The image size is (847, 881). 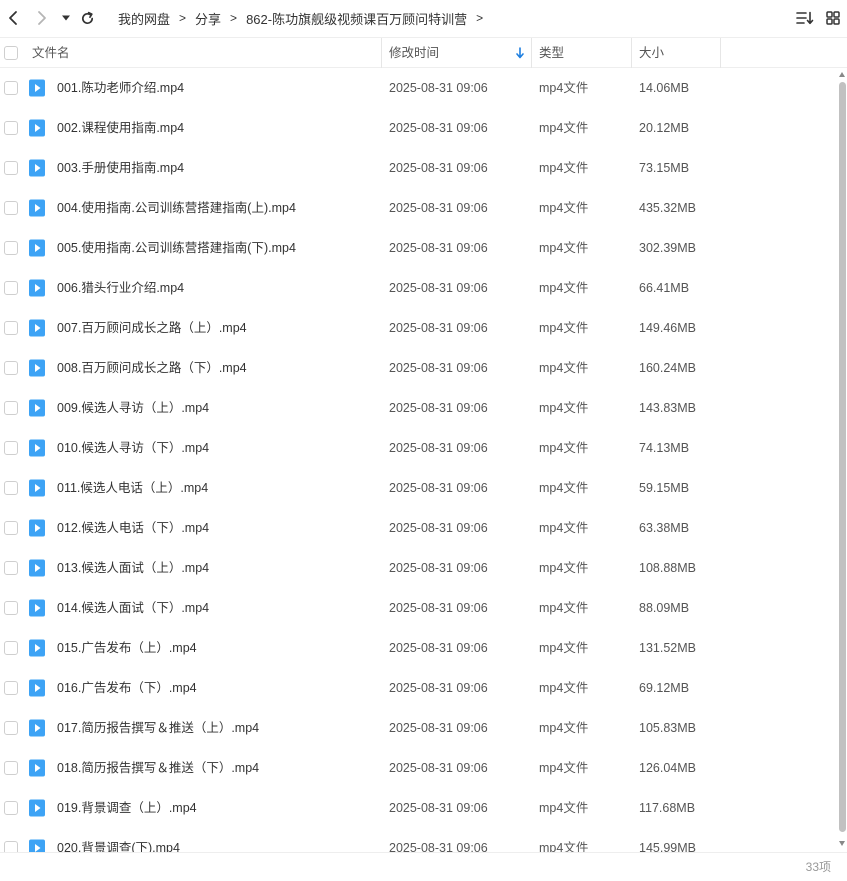 What do you see at coordinates (356, 18) in the screenshot?
I see `breadcrumb-current-folder: 862-陈功旗舰级视频课百万顾问特训营` at bounding box center [356, 18].